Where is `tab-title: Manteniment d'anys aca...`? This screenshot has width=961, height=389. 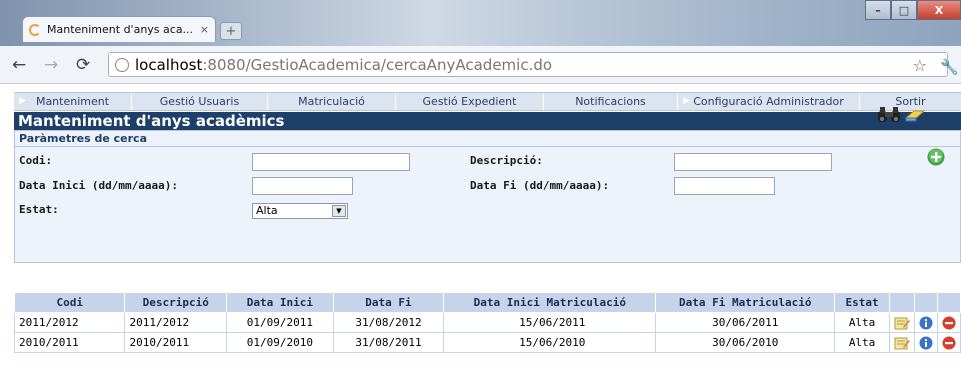 tab-title: Manteniment d'anys aca... is located at coordinates (120, 29).